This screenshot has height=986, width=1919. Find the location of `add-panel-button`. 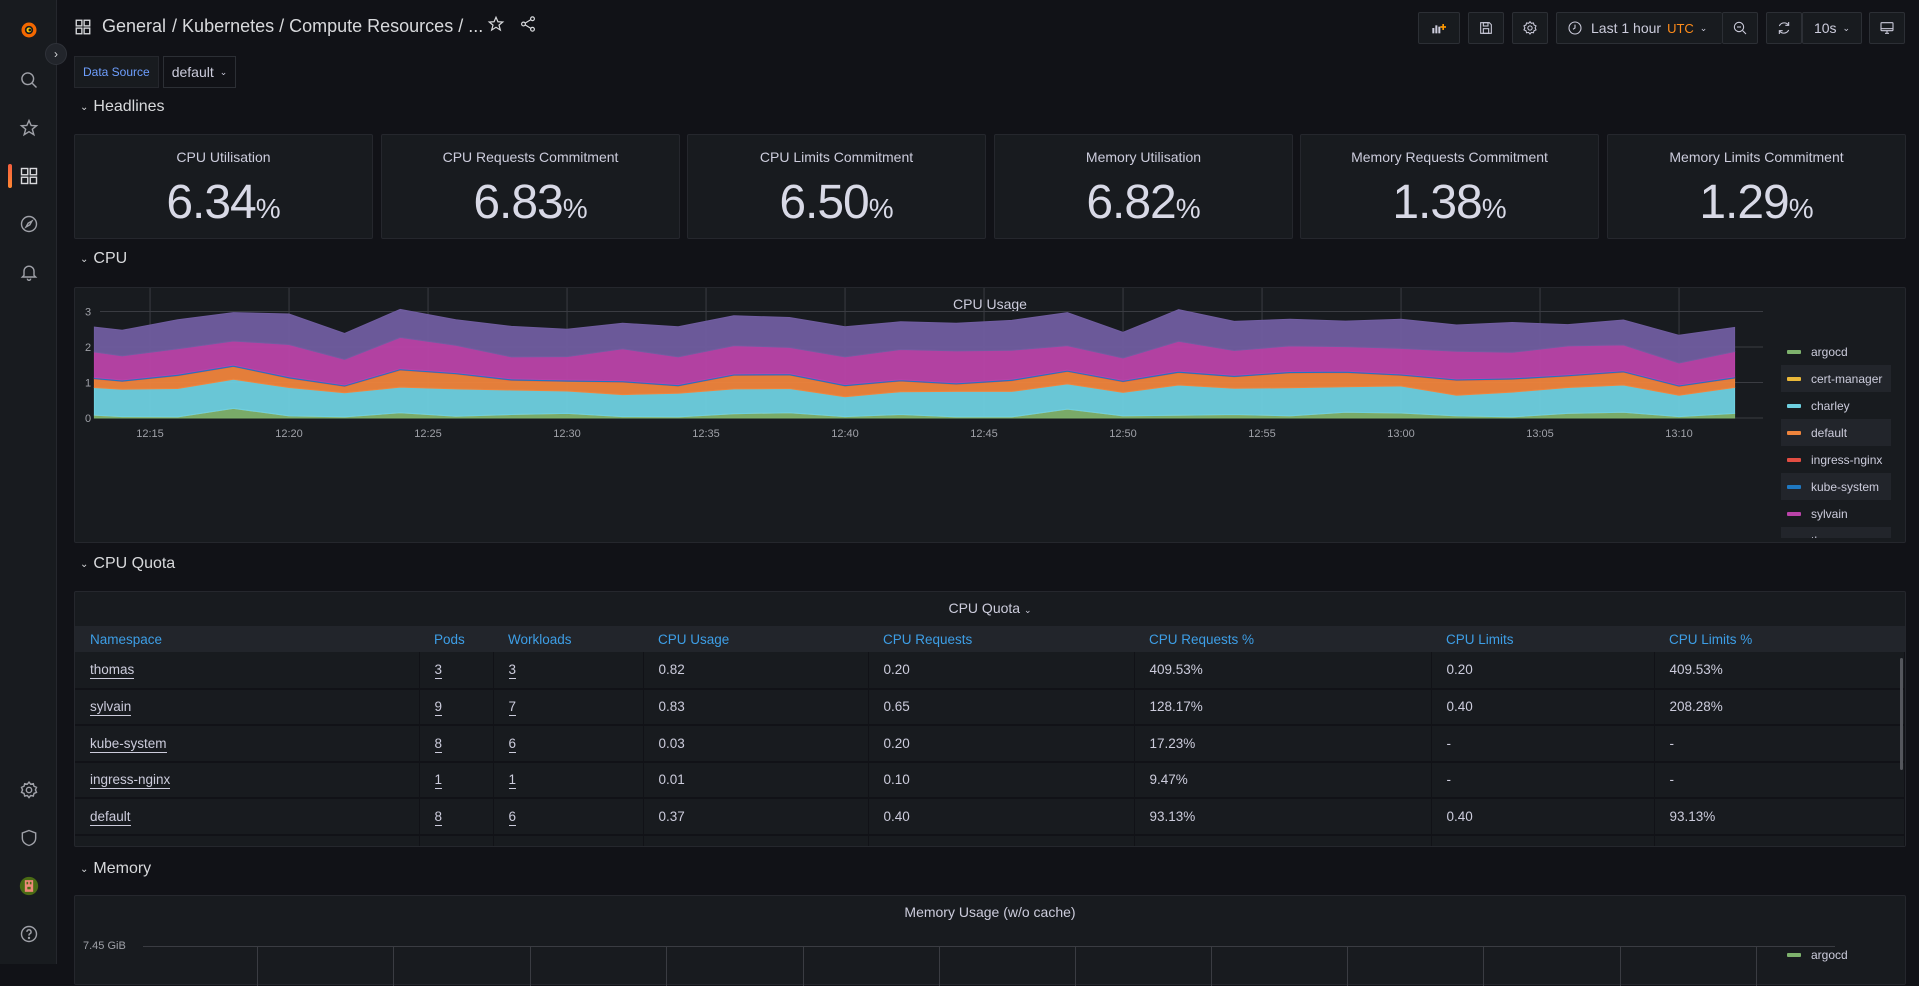

add-panel-button is located at coordinates (1439, 28).